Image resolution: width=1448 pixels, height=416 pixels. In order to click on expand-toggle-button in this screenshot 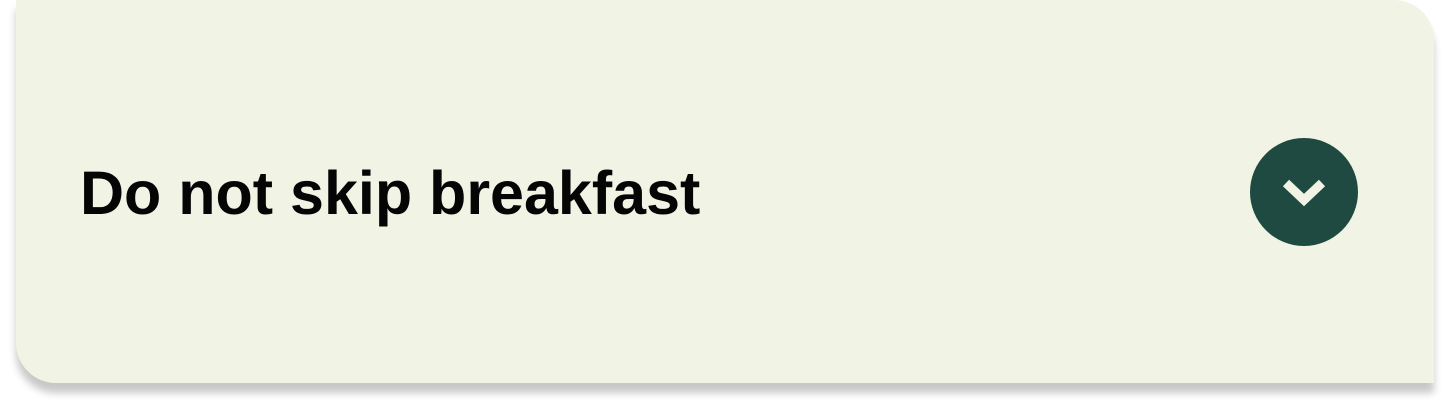, I will do `click(1304, 191)`.